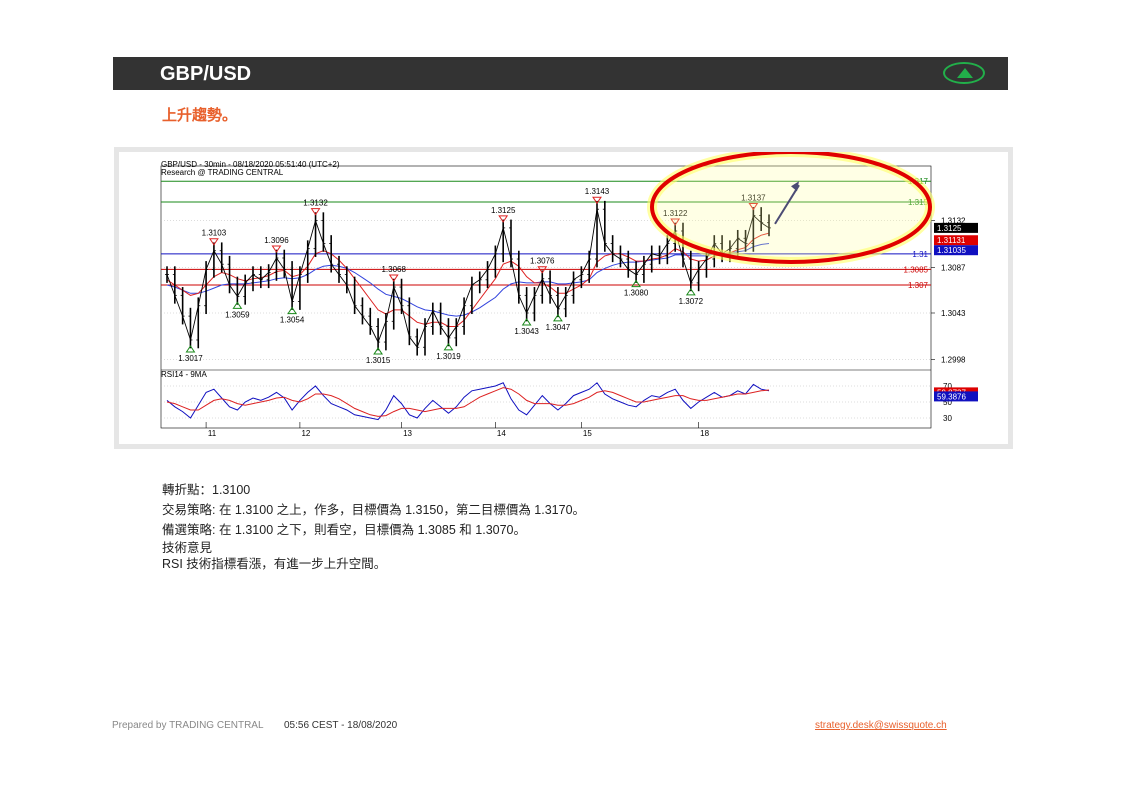  I want to click on rsi-line, so click(468, 401).